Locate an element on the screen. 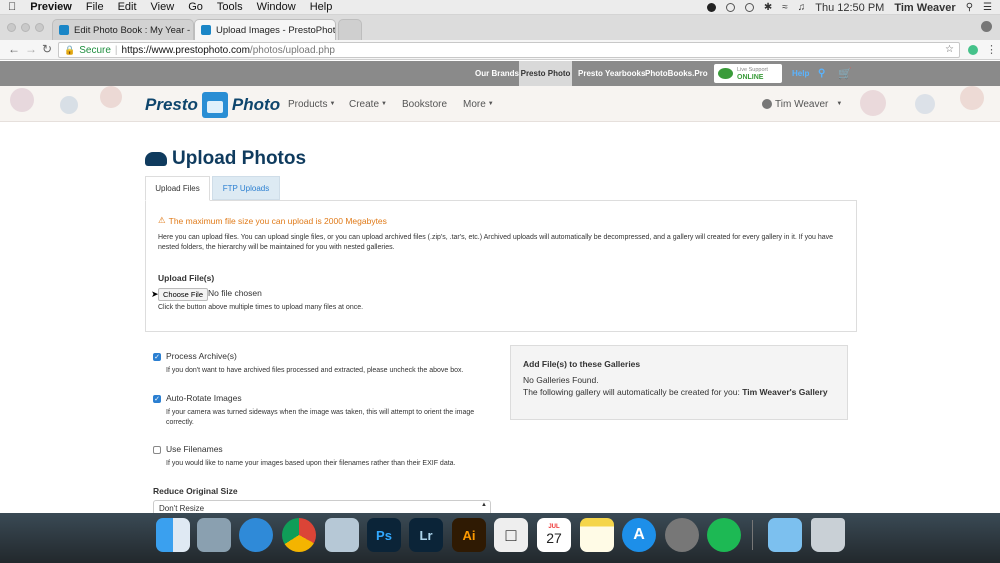 The height and width of the screenshot is (563, 1000). logo-text-right: Photo is located at coordinates (256, 104).